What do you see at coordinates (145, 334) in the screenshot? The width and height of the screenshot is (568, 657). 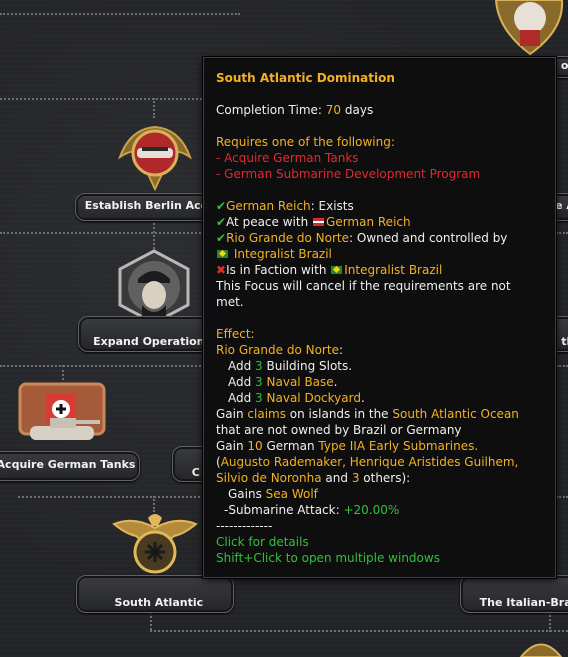 I see `focus-expand-operation-bolivar: Expand Operation Bolívar` at bounding box center [145, 334].